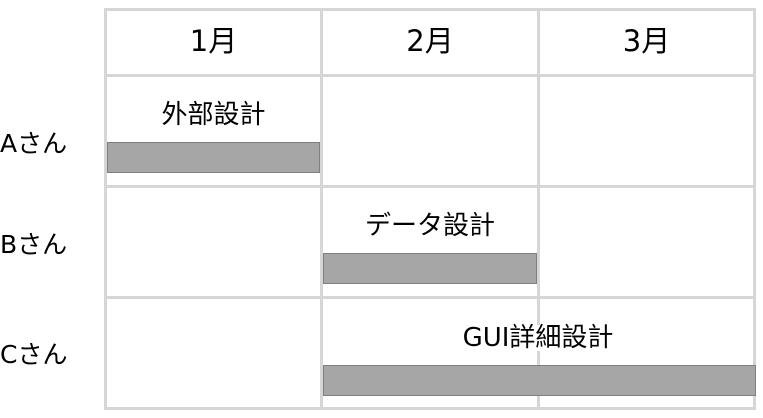 The height and width of the screenshot is (418, 763). Describe the element at coordinates (429, 226) in the screenshot. I see `task-label: データ設計` at that location.